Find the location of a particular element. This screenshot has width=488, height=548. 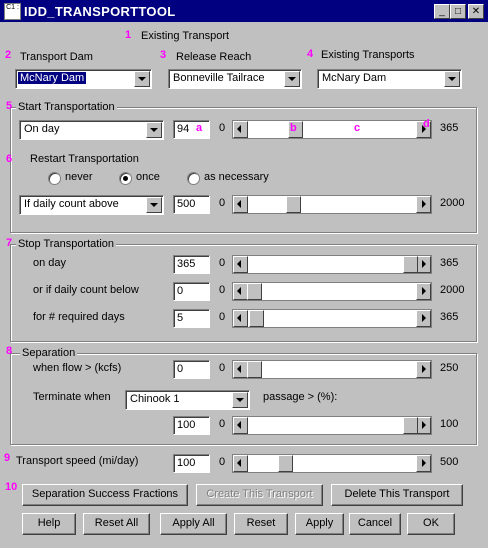

release-reach-select: Bonneville Tailrace is located at coordinates (235, 79).